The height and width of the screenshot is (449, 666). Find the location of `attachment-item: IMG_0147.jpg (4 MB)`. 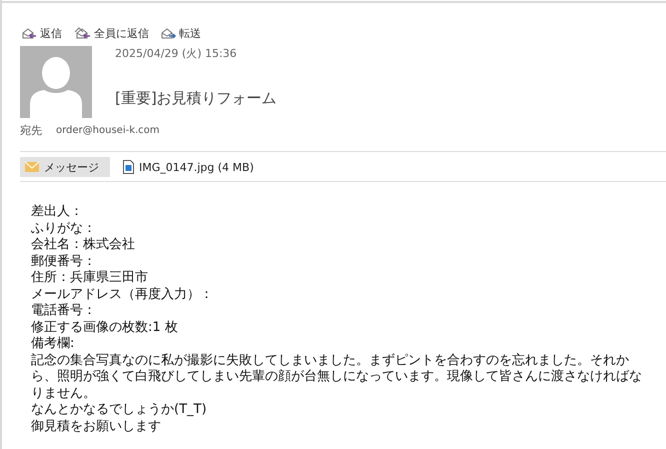

attachment-item: IMG_0147.jpg (4 MB) is located at coordinates (188, 167).